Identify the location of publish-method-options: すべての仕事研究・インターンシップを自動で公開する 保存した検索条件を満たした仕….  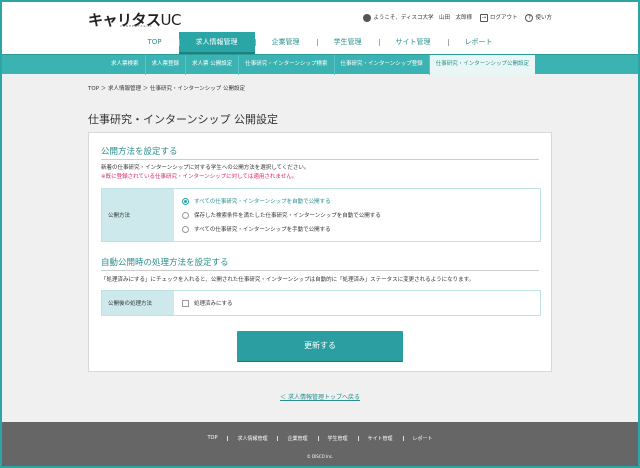
(357, 215).